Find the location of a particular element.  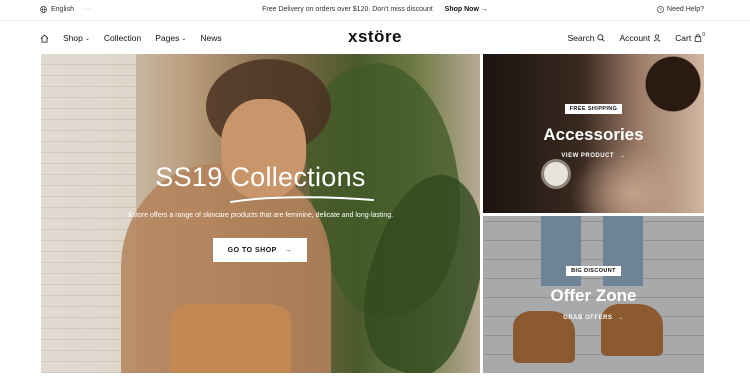

nav-right: Search Account Cart 0 is located at coordinates (637, 37).